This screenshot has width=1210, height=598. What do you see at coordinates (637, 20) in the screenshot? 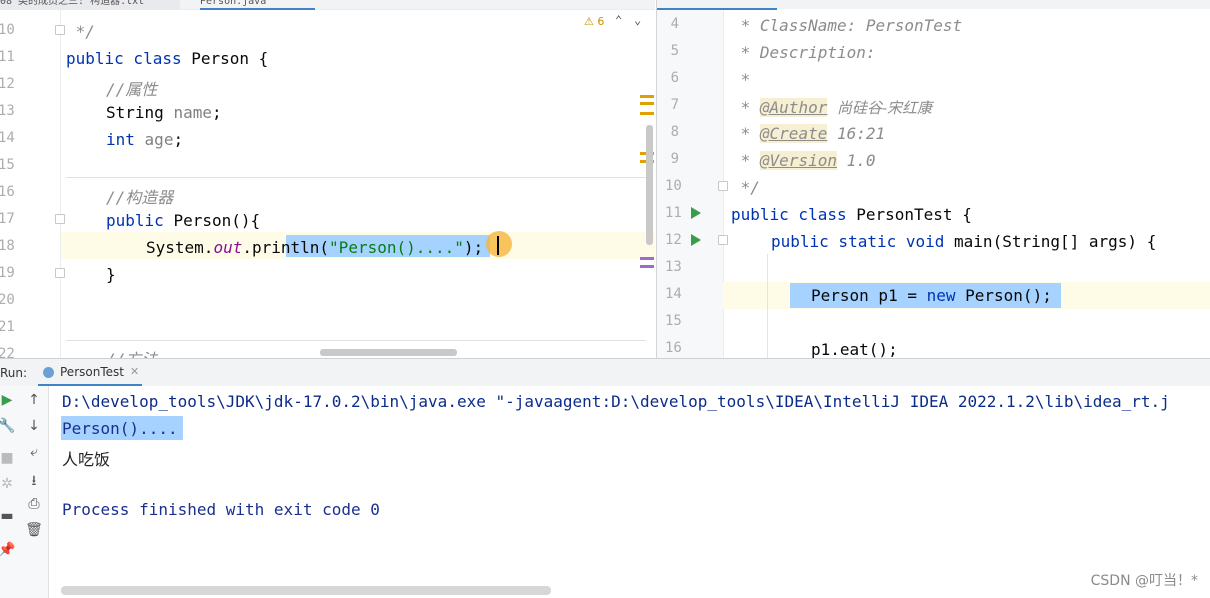
I see `chevron-down-icon: ⌄` at bounding box center [637, 20].